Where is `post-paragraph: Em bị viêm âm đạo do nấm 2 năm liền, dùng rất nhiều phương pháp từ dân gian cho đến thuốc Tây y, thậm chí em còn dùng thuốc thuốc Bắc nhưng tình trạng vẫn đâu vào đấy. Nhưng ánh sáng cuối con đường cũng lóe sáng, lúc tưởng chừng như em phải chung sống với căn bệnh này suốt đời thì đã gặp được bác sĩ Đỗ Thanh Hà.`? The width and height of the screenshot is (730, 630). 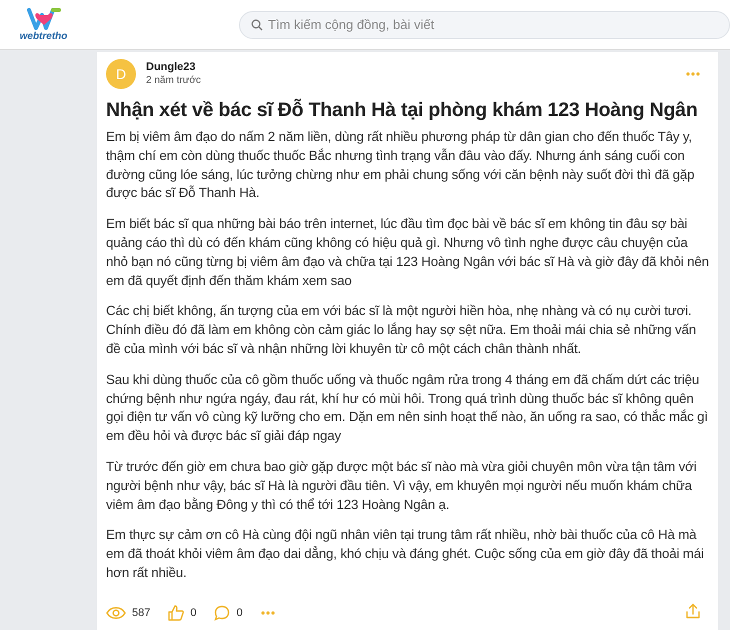 post-paragraph: Em bị viêm âm đạo do nấm 2 năm liền, dùng rất nhiều phương pháp từ dân gian cho đến thuốc Tây y, thậm chí em còn dùng thuốc thuốc Bắc nhưng tình trạng vẫn đâu vào đấy. Nhưng ánh sáng cuối con đường cũng lóe sáng, lúc tưởng chừng như em phải chung sống với căn bệnh này suốt đời thì đã gặp được bác sĩ Đỗ Thanh Hà. is located at coordinates (401, 165).